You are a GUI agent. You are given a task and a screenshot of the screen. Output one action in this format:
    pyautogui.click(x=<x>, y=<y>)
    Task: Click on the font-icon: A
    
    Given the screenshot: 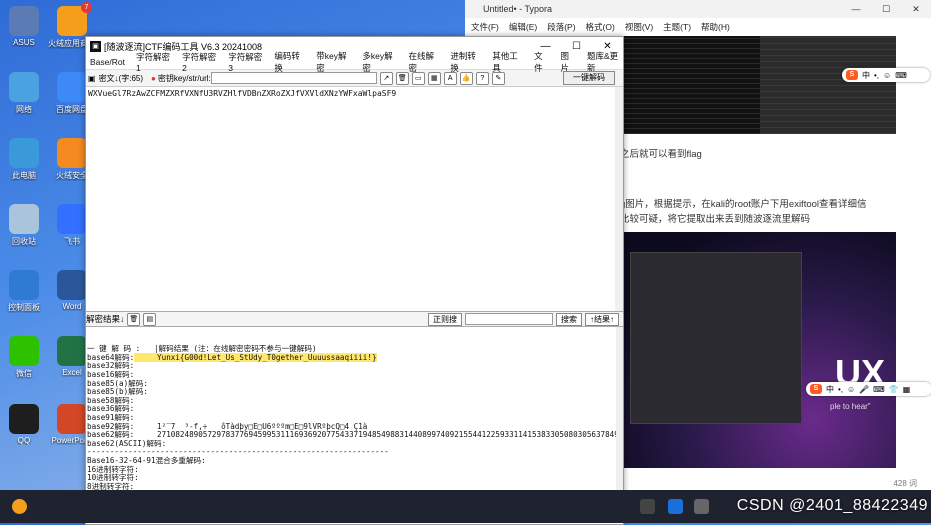 What is the action you would take?
    pyautogui.click(x=450, y=78)
    